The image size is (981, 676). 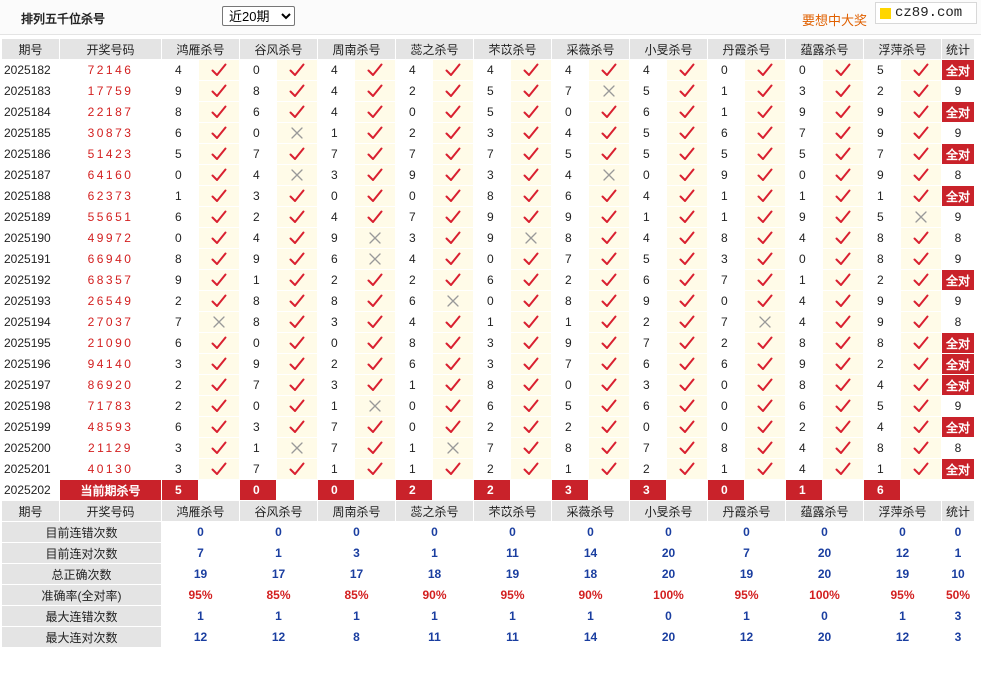 What do you see at coordinates (110, 322) in the screenshot?
I see `draw-number-cell: 27037` at bounding box center [110, 322].